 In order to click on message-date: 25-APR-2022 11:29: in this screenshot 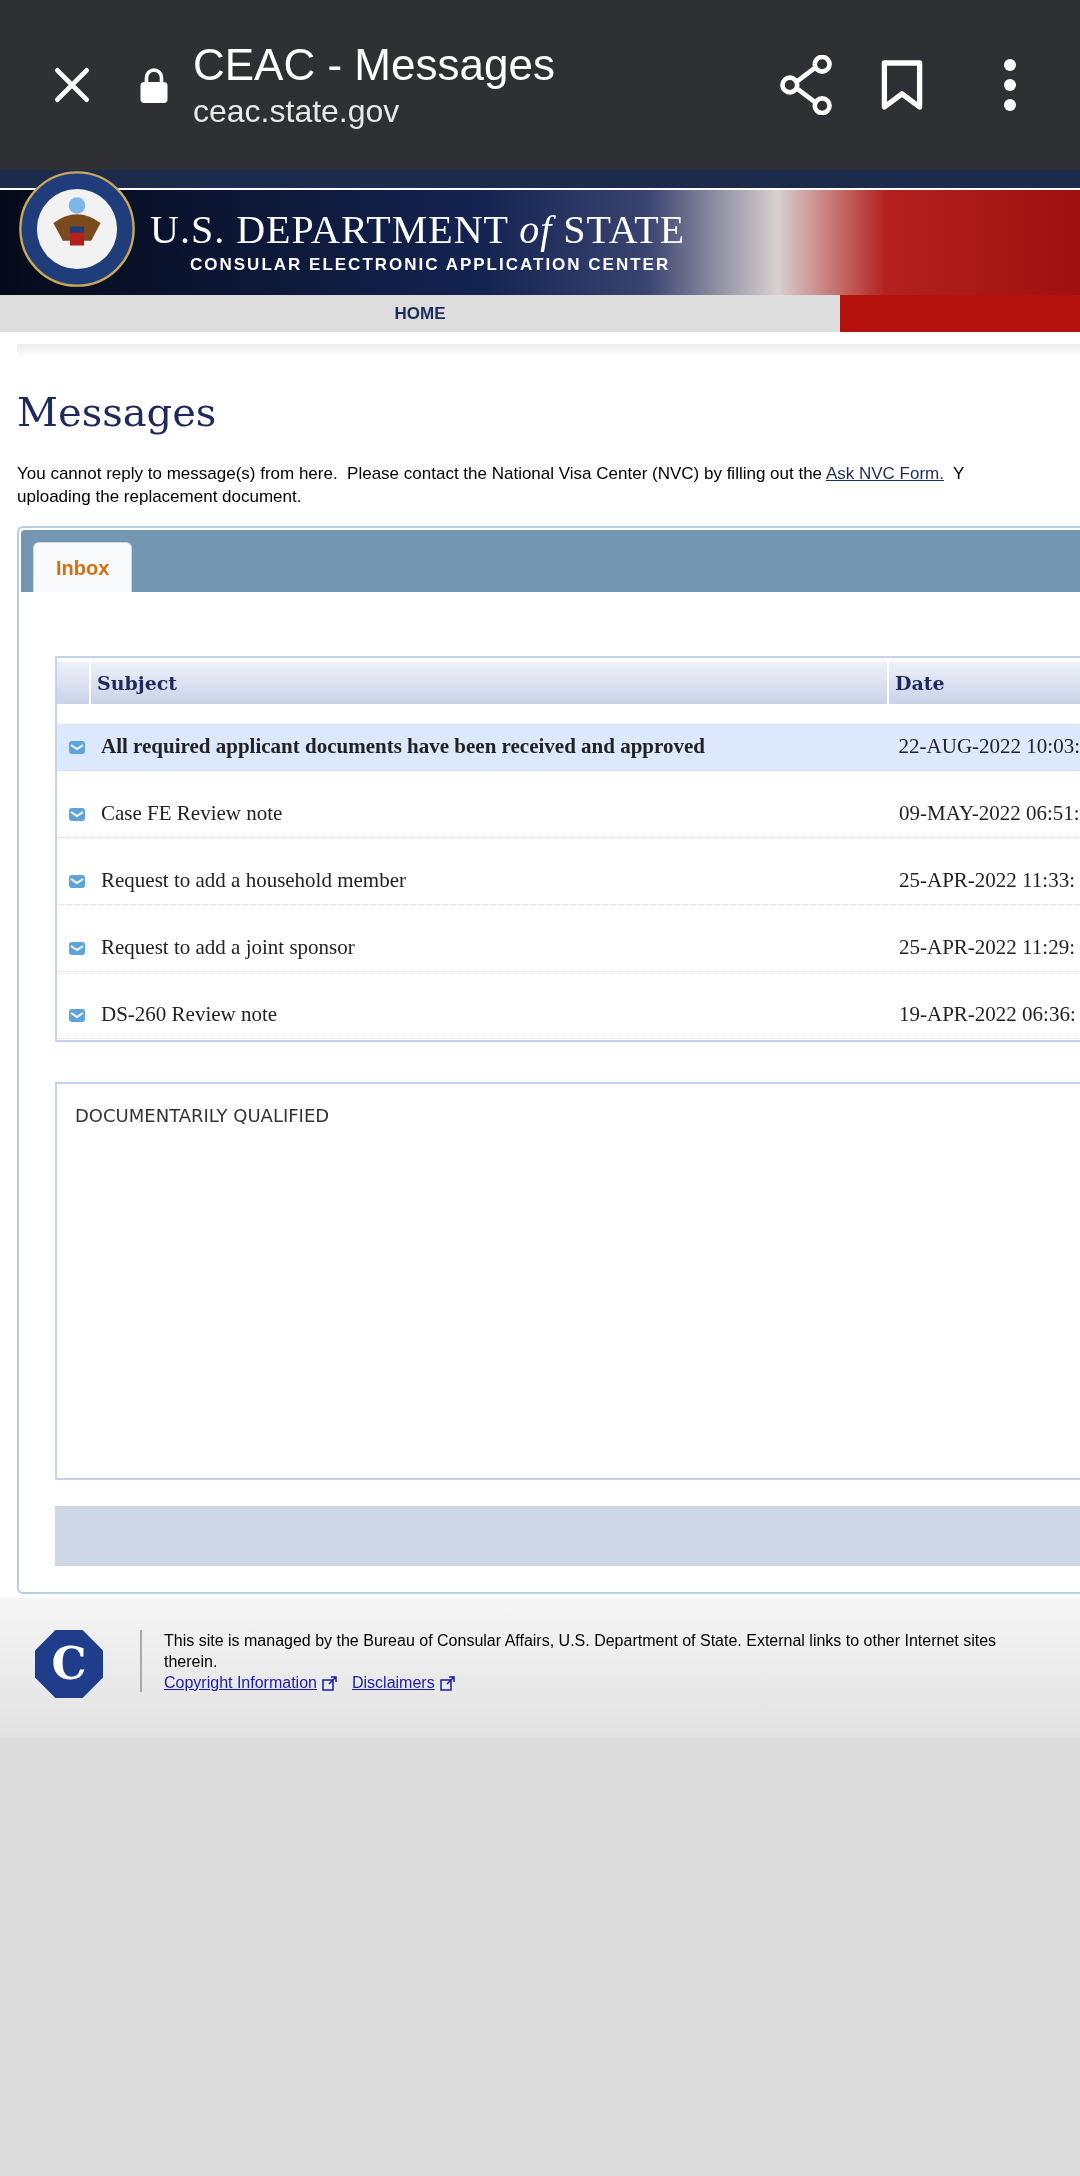, I will do `click(987, 948)`.